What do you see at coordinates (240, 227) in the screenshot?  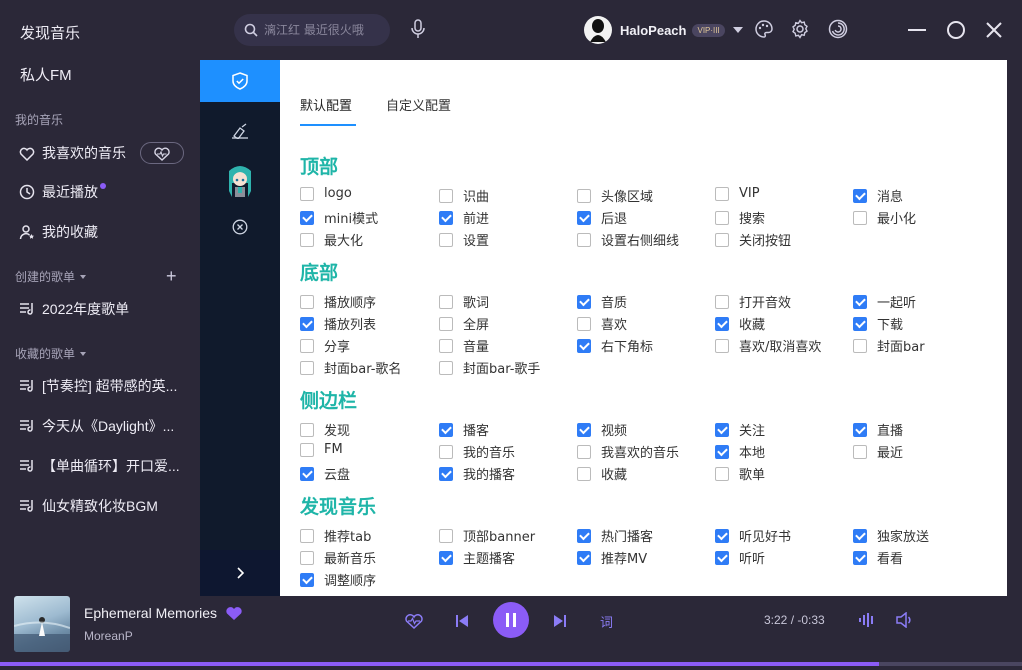 I see `rail-close-button` at bounding box center [240, 227].